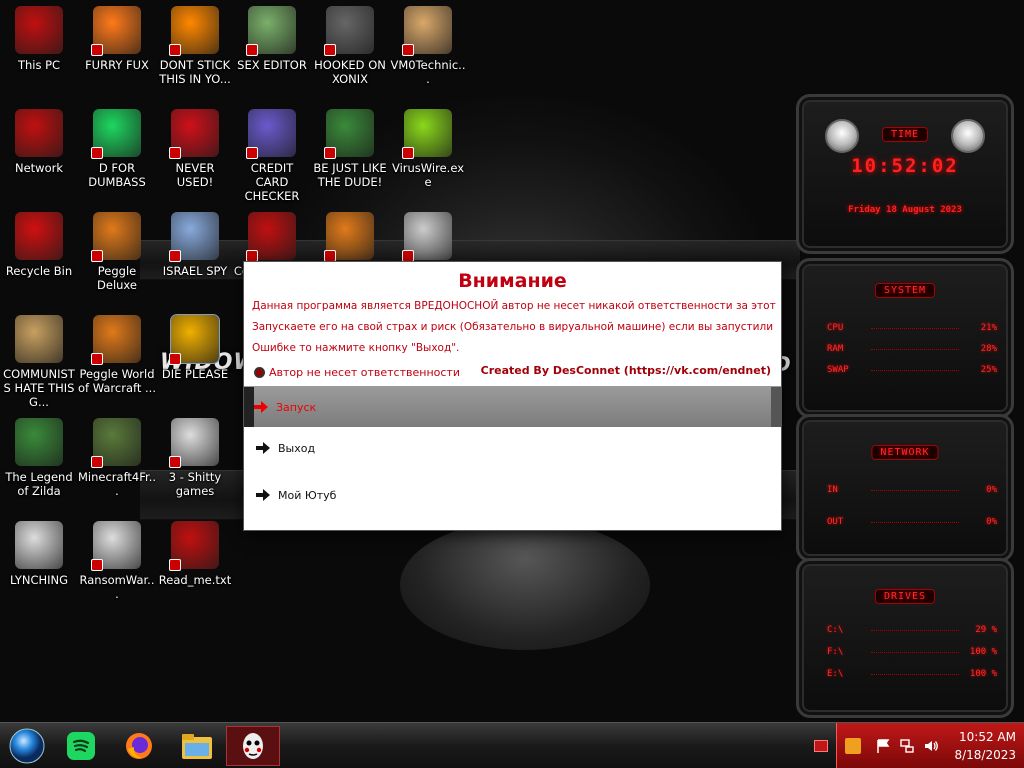 Image resolution: width=1024 pixels, height=768 pixels. What do you see at coordinates (194, 31) in the screenshot?
I see `vlc-cone-icon` at bounding box center [194, 31].